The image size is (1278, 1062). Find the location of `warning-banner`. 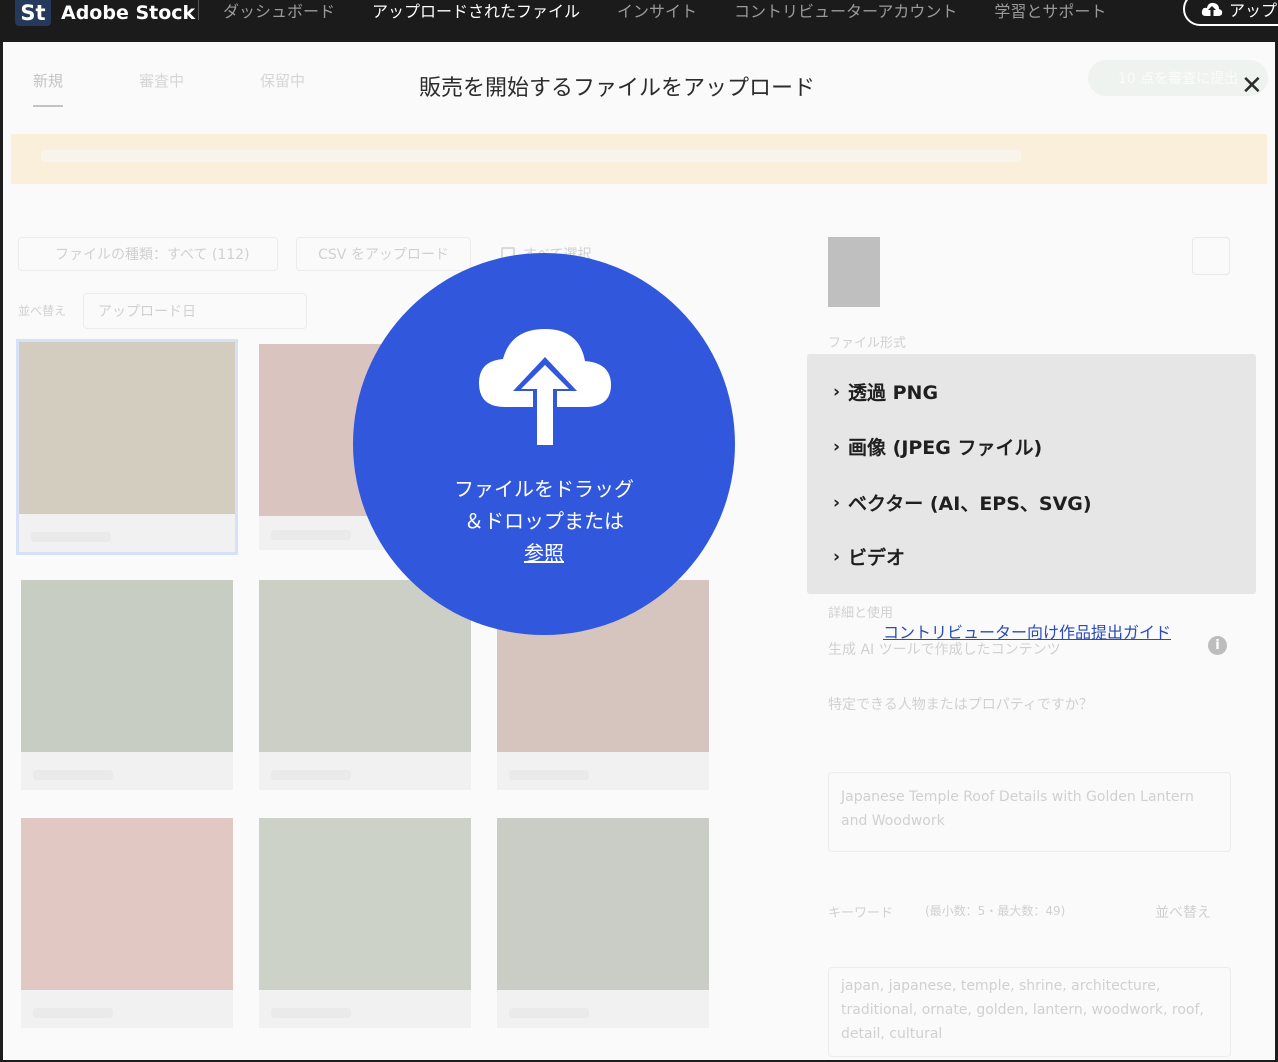

warning-banner is located at coordinates (639, 159).